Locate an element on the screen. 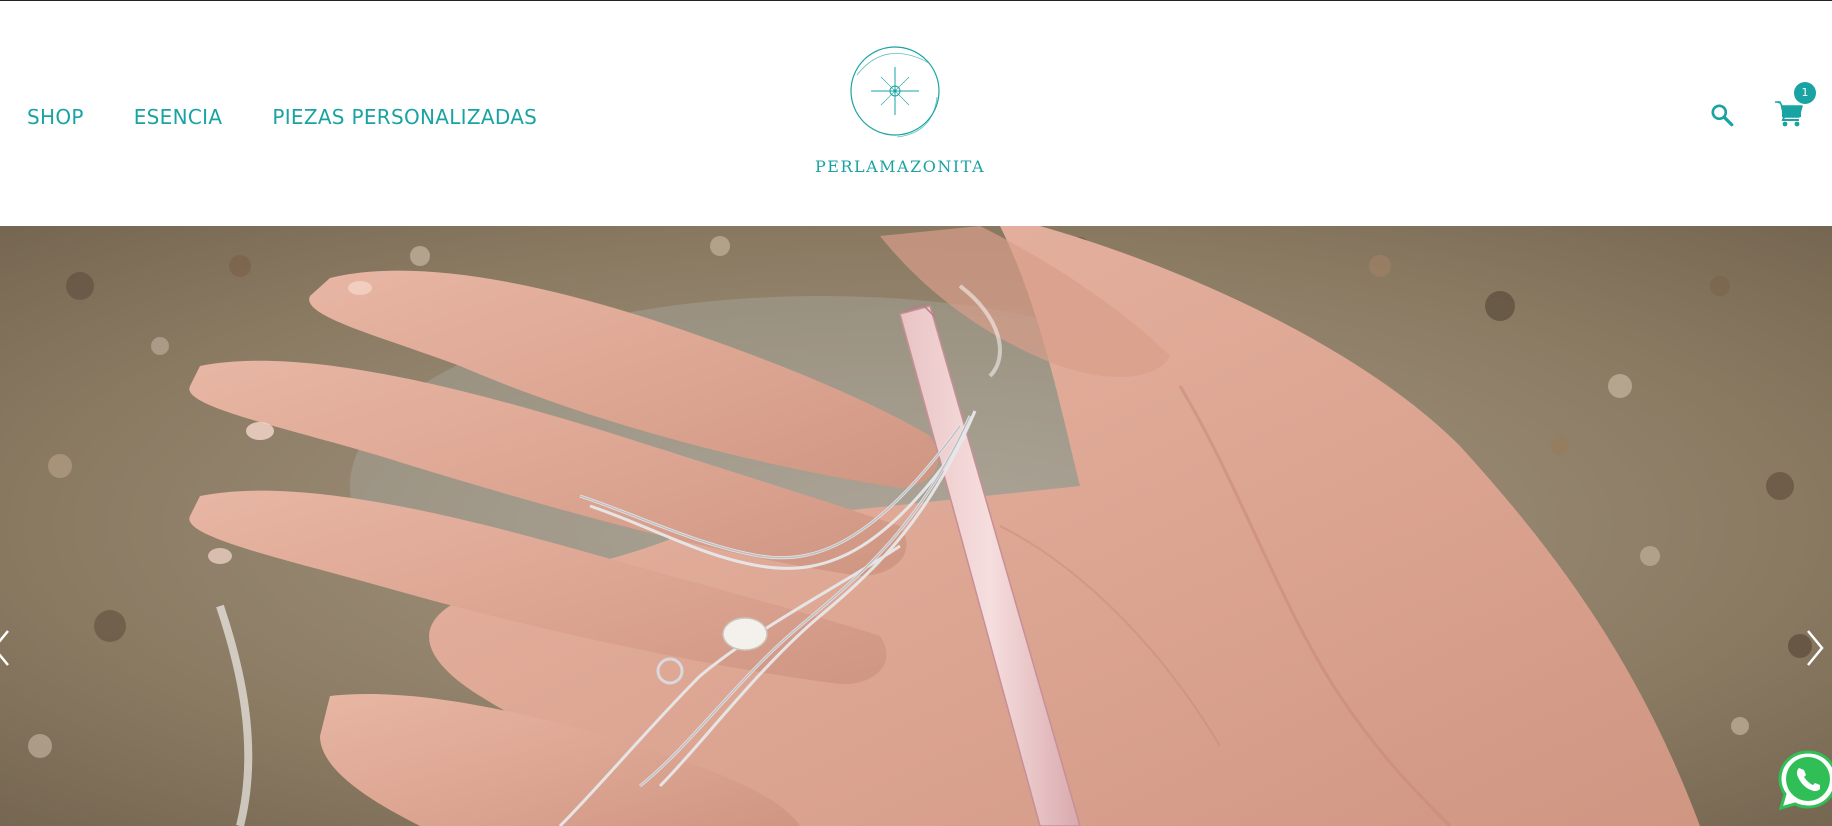 This screenshot has height=826, width=1832. slider-prev-button is located at coordinates (8, 648).